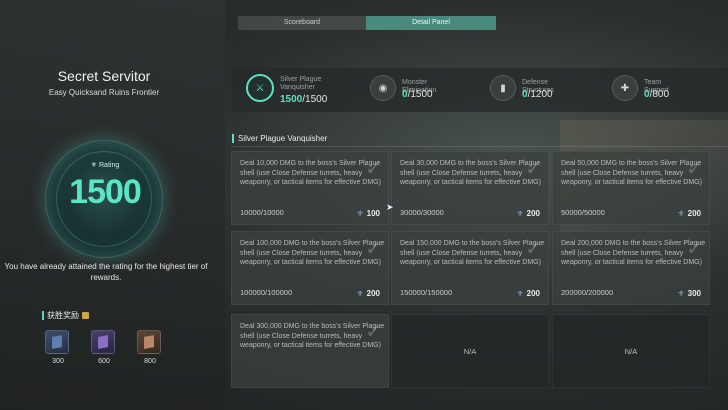  What do you see at coordinates (503, 88) in the screenshot?
I see `defense-tower-icon: ▮` at bounding box center [503, 88].